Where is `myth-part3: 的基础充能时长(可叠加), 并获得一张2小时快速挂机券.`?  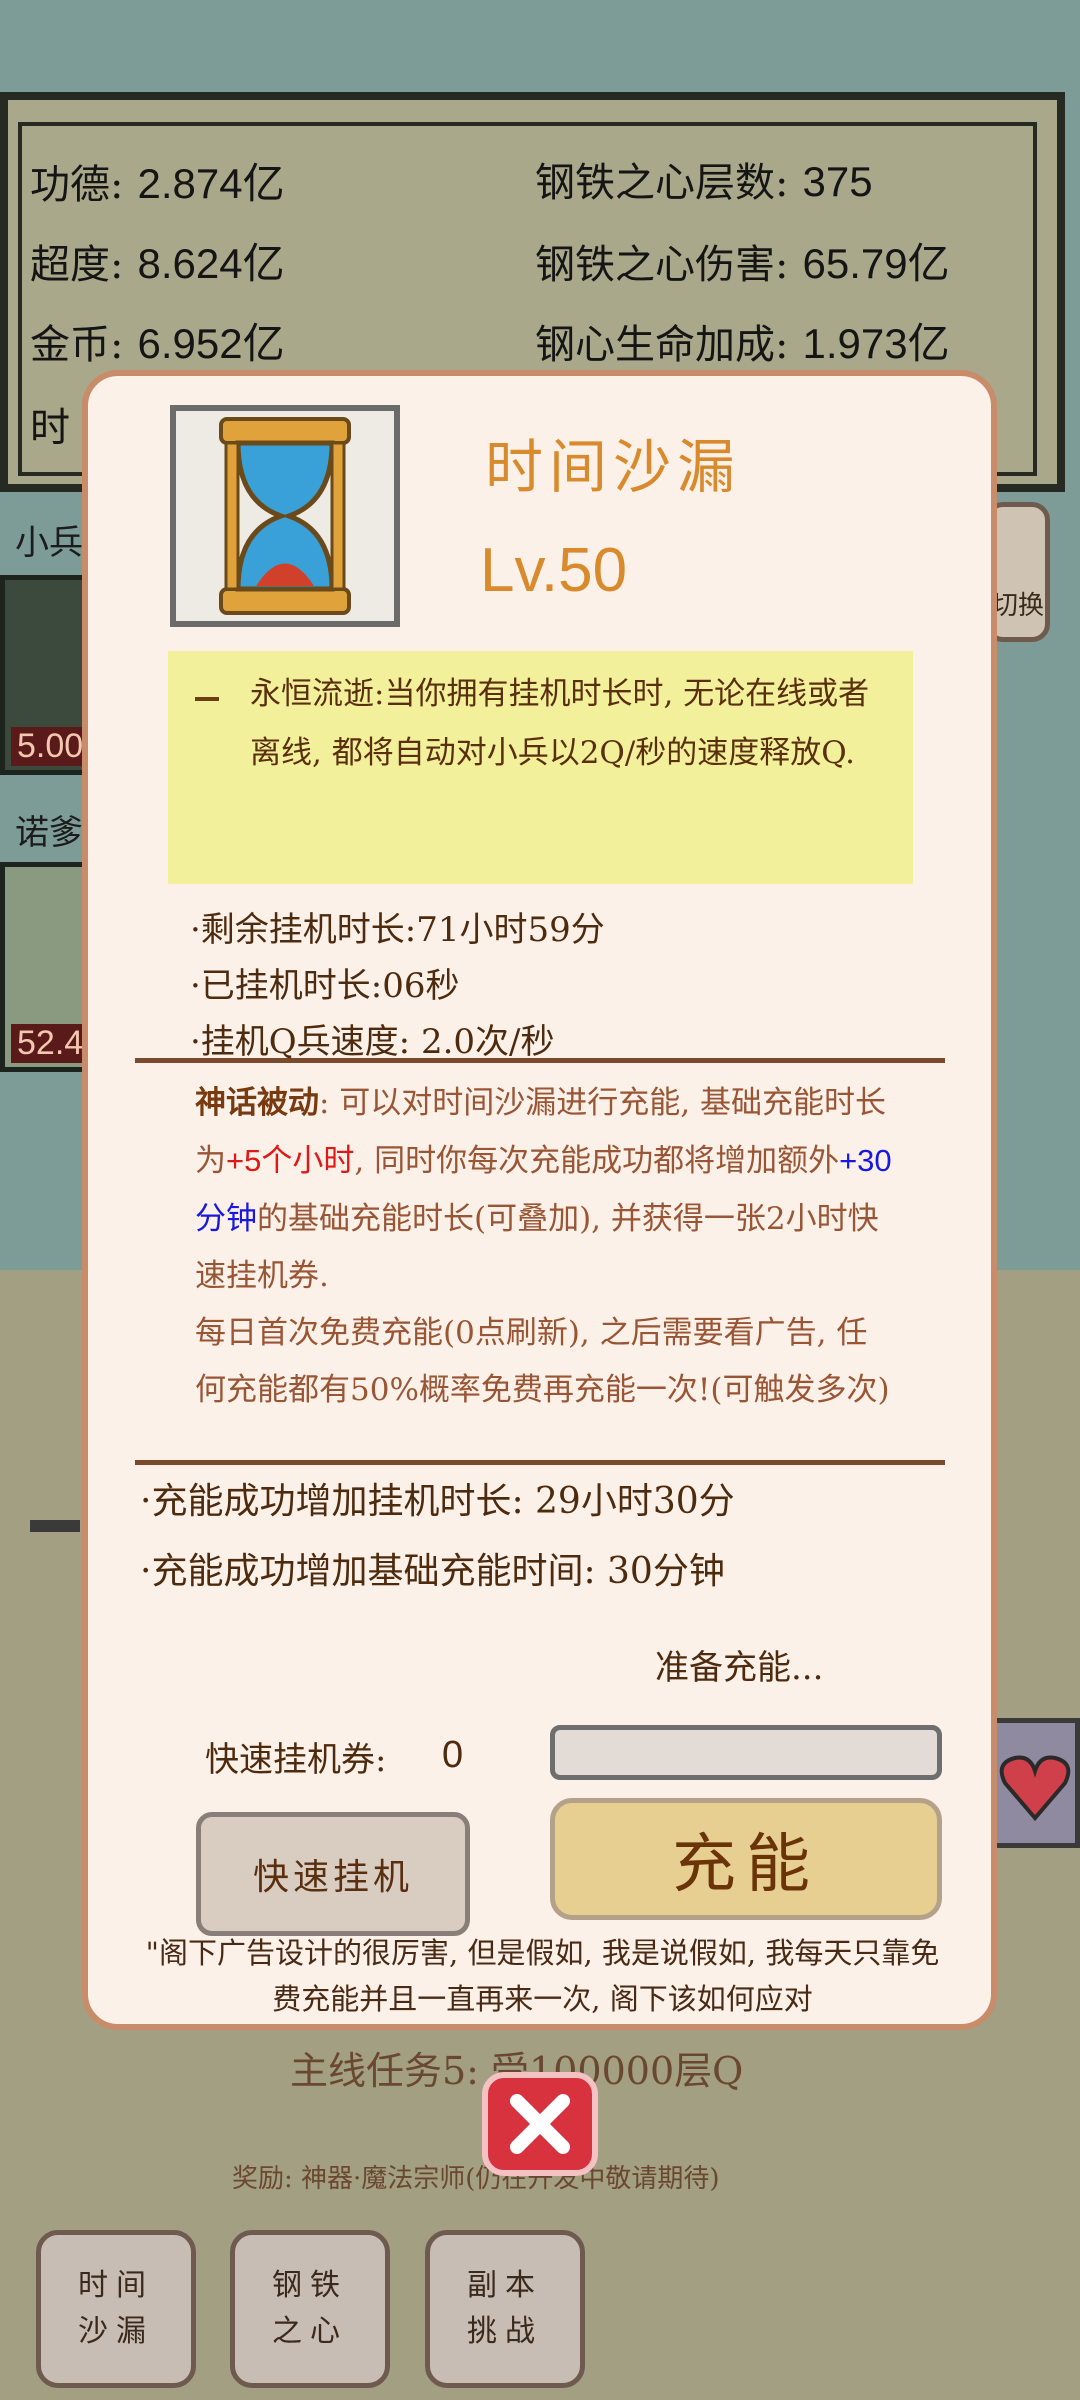
myth-part3: 的基础充能时长(可叠加), 并获得一张2小时快速挂机券. is located at coordinates (537, 1247).